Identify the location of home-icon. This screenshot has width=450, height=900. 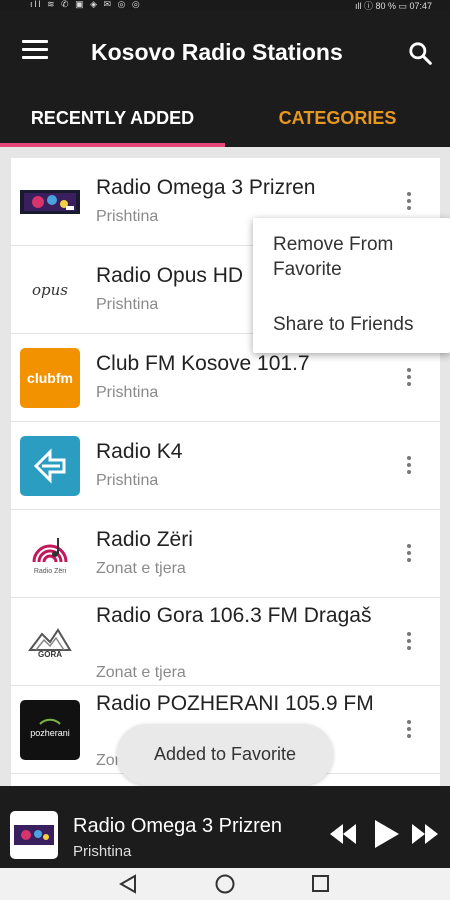
(225, 885).